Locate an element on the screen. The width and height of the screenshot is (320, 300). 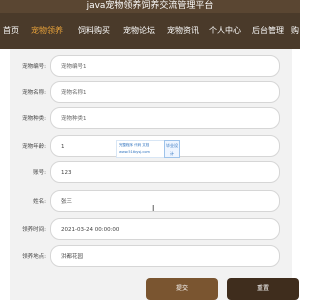
adoption-location-field: 洪都花园 is located at coordinates (165, 256).